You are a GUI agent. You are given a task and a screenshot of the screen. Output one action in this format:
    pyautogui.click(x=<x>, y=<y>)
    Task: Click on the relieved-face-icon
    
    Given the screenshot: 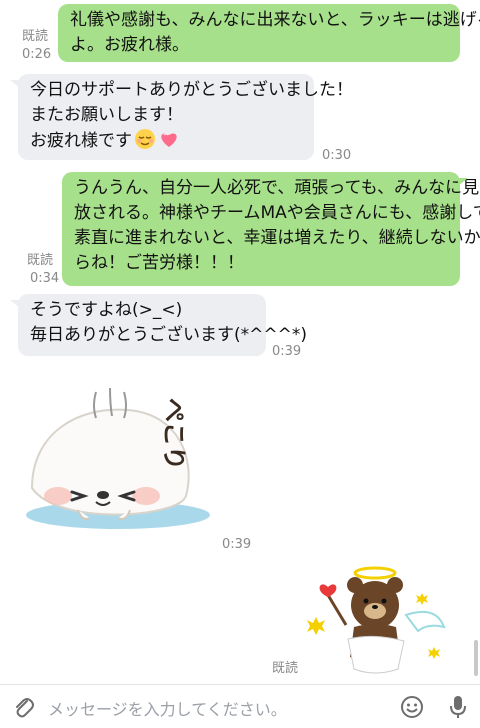 What is the action you would take?
    pyautogui.click(x=145, y=139)
    